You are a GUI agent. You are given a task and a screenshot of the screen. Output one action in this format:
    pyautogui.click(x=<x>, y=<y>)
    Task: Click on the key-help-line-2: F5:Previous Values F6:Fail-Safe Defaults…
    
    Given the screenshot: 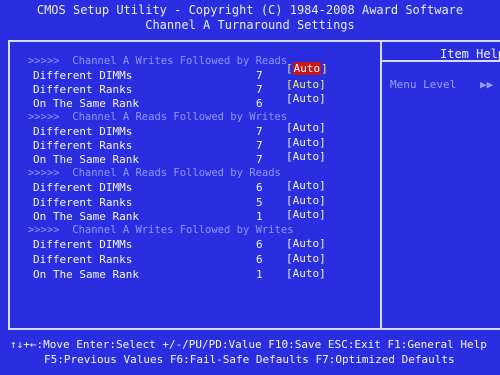 What is the action you would take?
    pyautogui.click(x=249, y=359)
    